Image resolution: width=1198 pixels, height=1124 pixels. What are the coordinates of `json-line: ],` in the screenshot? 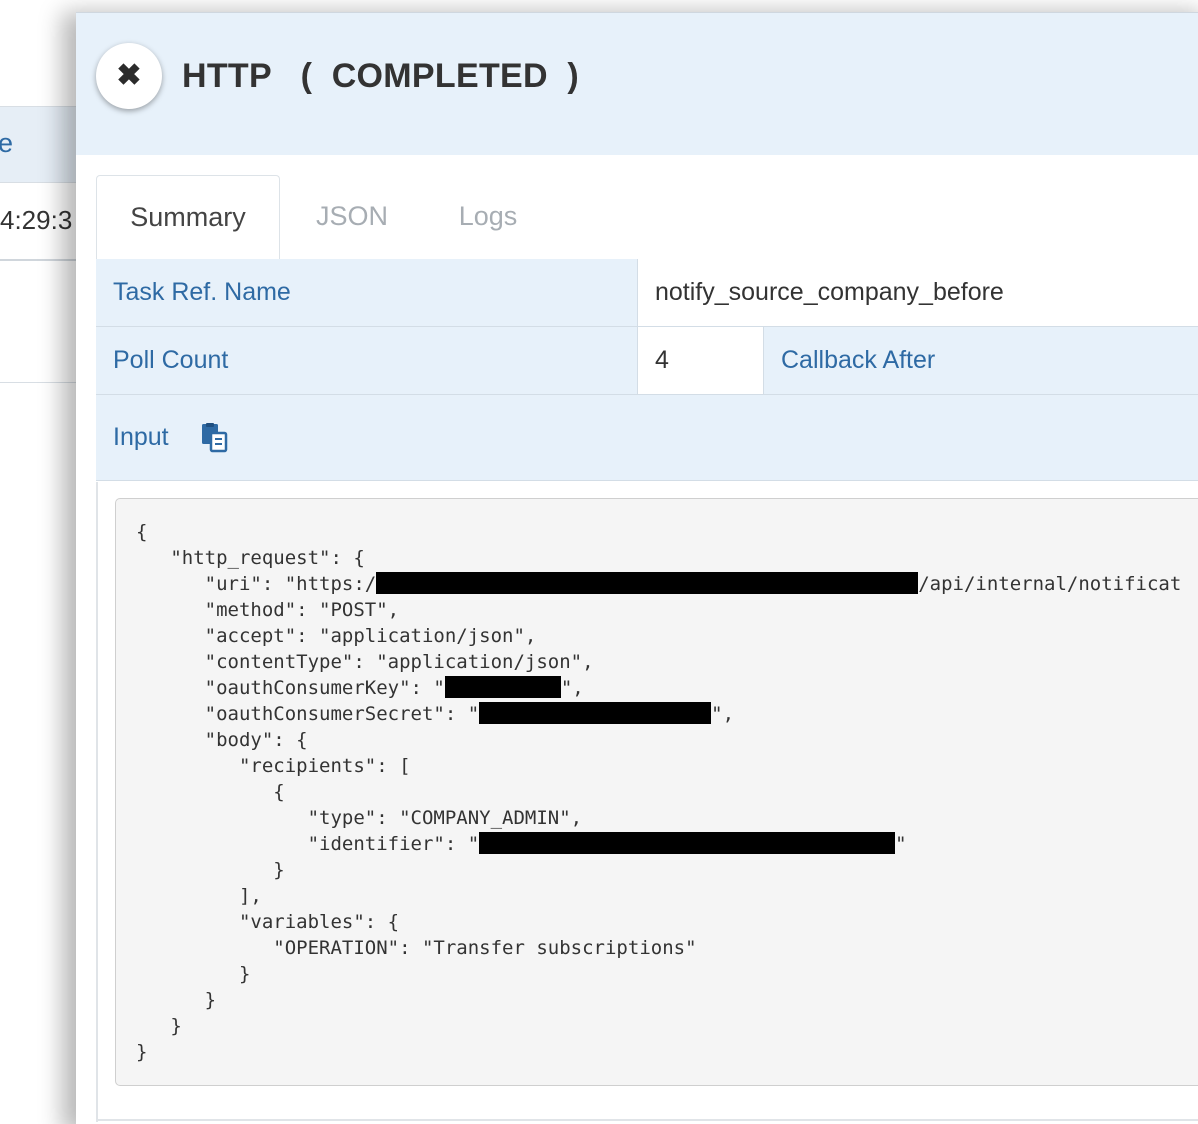 It's located at (199, 896).